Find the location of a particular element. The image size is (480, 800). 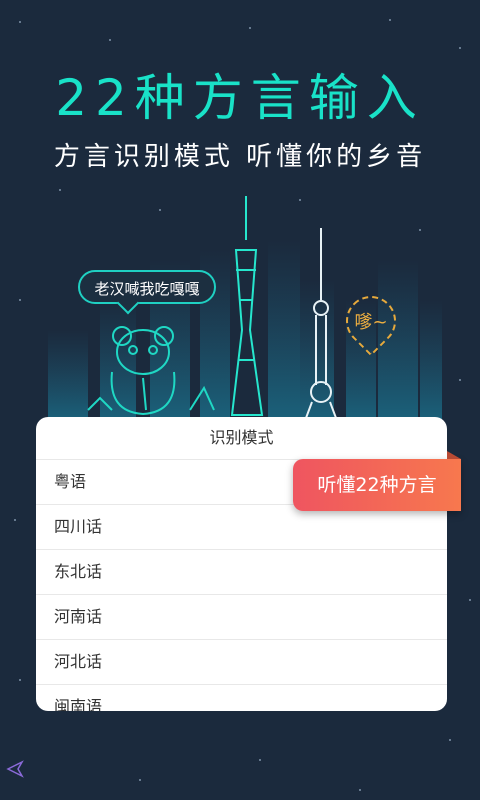

dialect-option: 河南话 is located at coordinates (241, 616).